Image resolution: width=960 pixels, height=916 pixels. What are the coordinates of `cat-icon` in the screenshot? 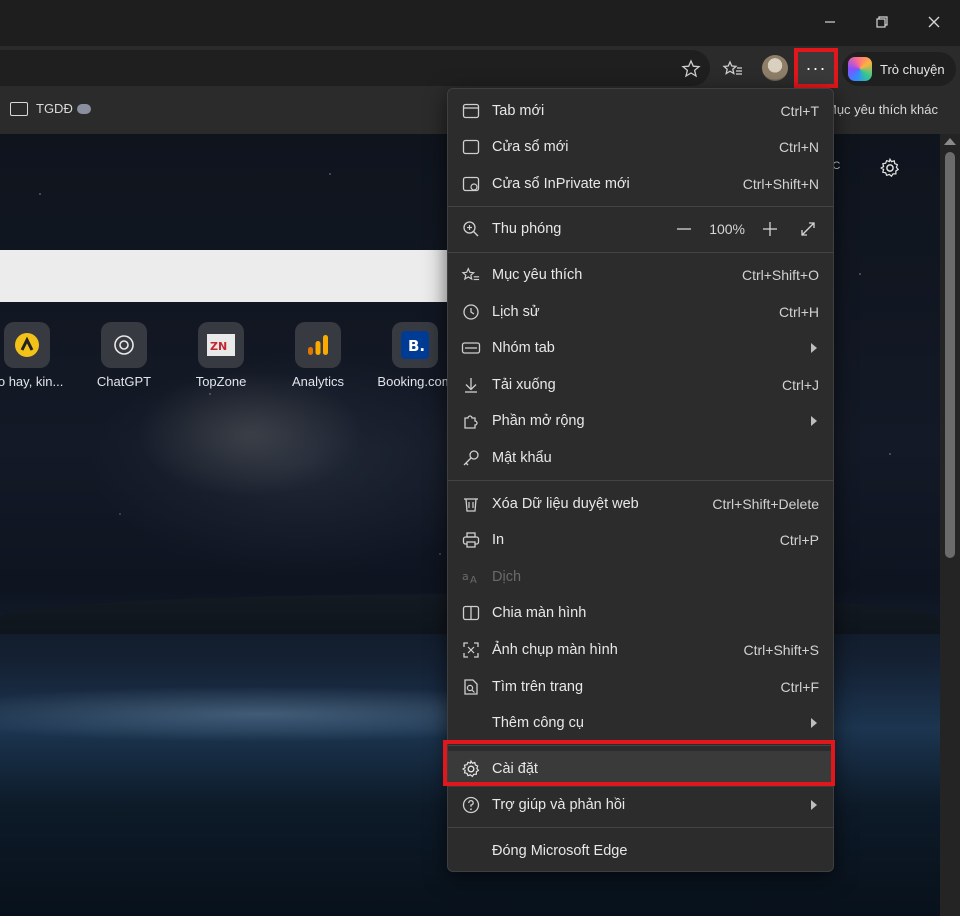 It's located at (27, 345).